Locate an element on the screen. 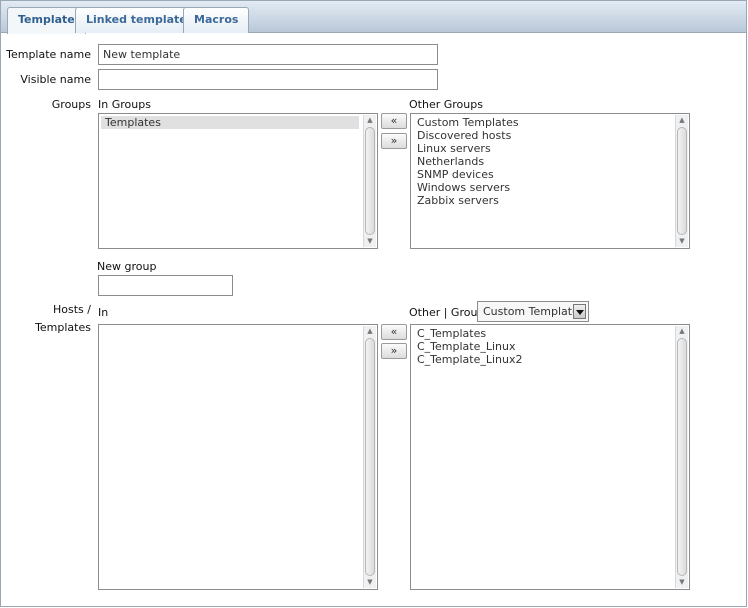 This screenshot has height=608, width=748. list-item: SNMP devices is located at coordinates (542, 174).